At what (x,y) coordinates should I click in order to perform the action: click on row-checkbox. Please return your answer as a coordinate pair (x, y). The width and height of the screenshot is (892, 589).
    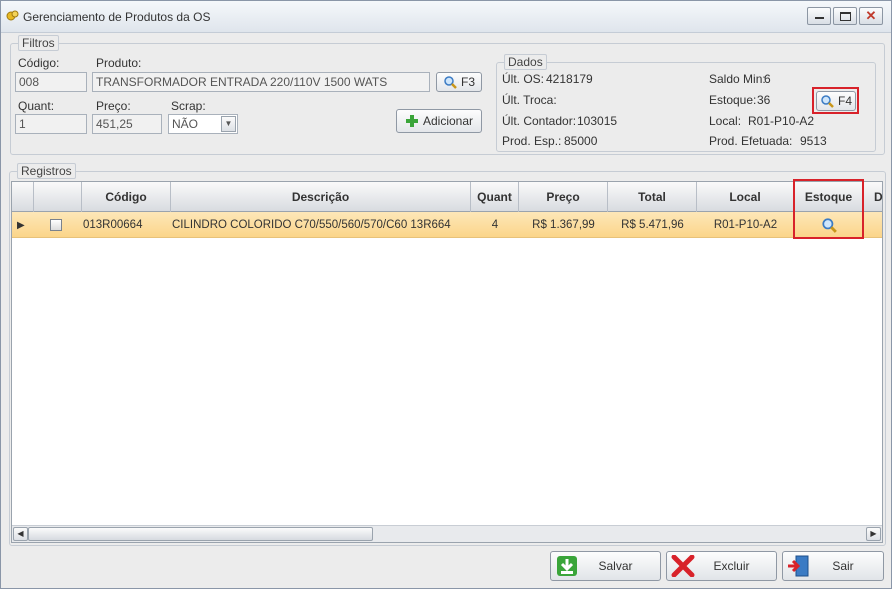
    Looking at the image, I should click on (57, 225).